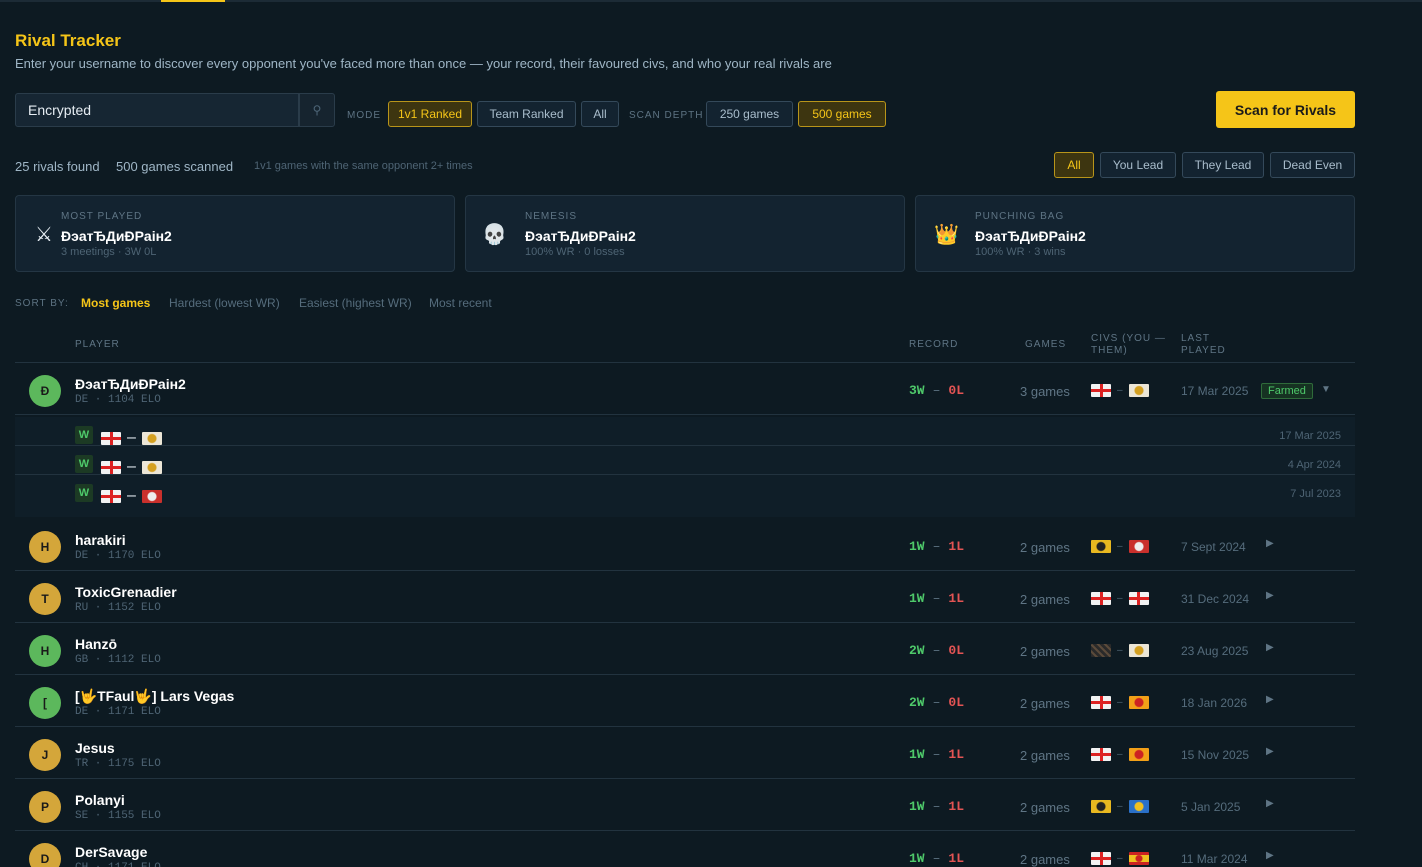 This screenshot has width=1422, height=867. Describe the element at coordinates (685, 460) in the screenshot. I see `match-row: W – 4 Apr 2024` at that location.